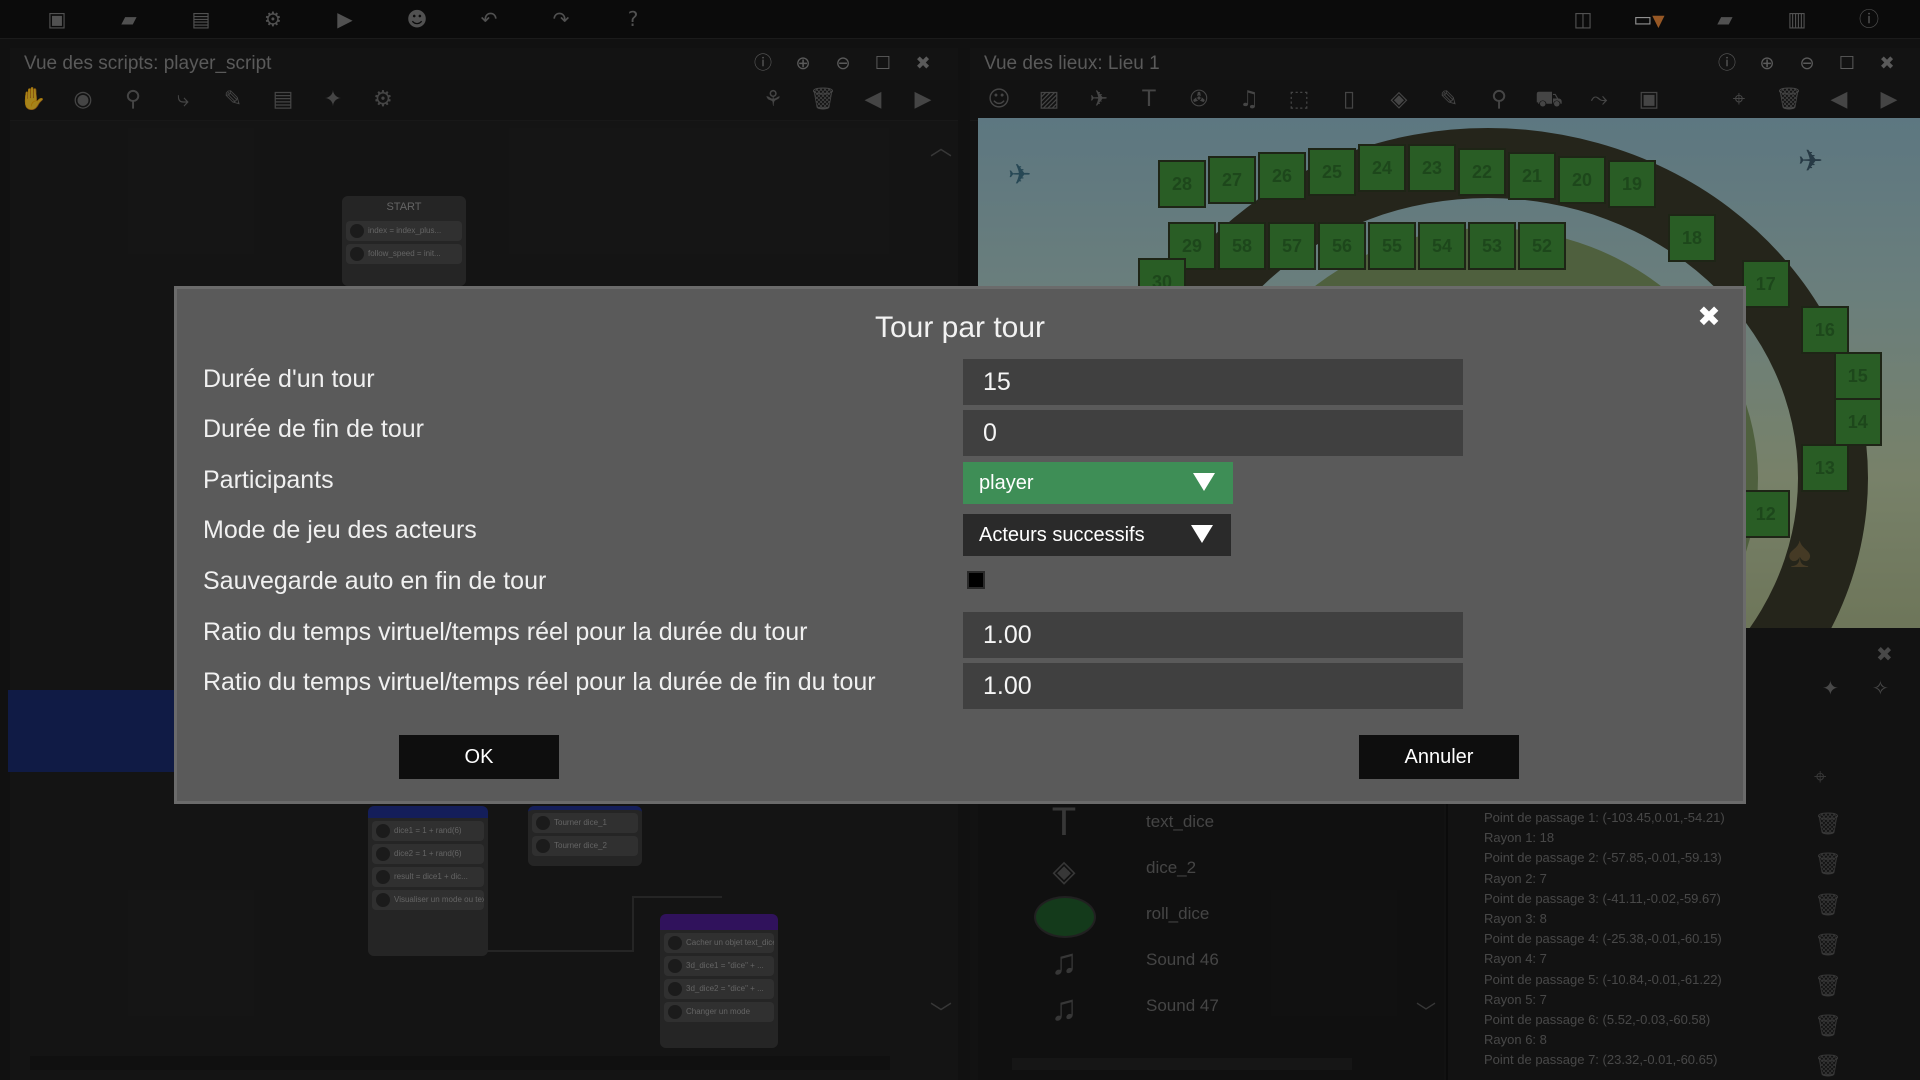 Image resolution: width=1920 pixels, height=1080 pixels. I want to click on end-turn-duration-label: Durée de fin de tour, so click(313, 429).